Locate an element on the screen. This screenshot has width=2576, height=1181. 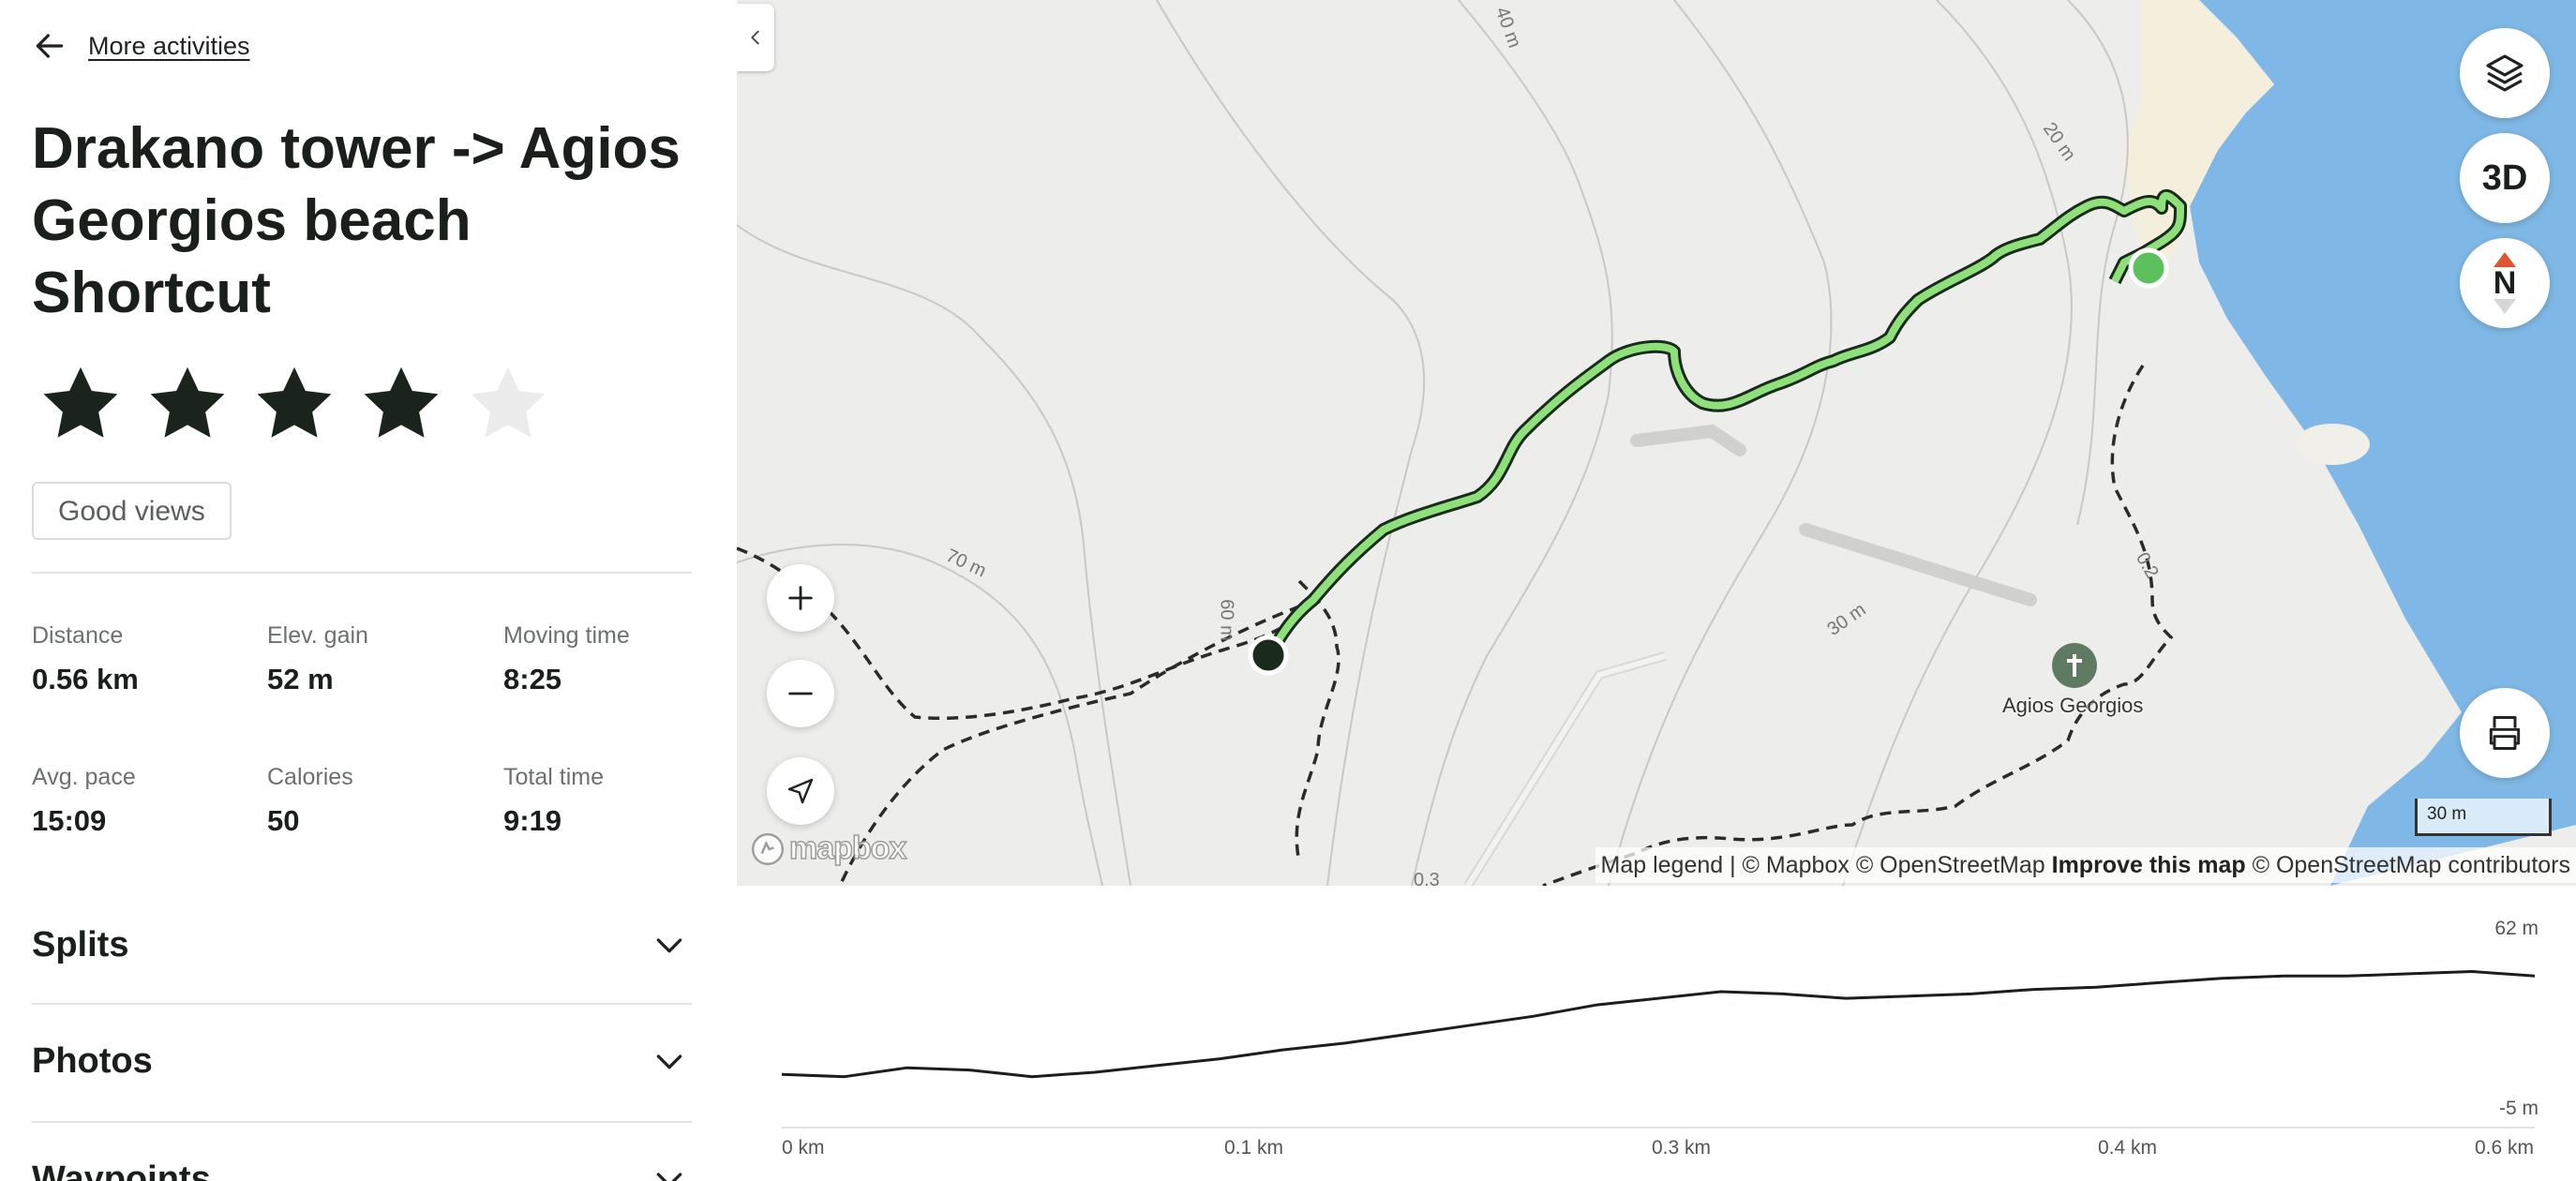
printer-icon is located at coordinates (2505, 733).